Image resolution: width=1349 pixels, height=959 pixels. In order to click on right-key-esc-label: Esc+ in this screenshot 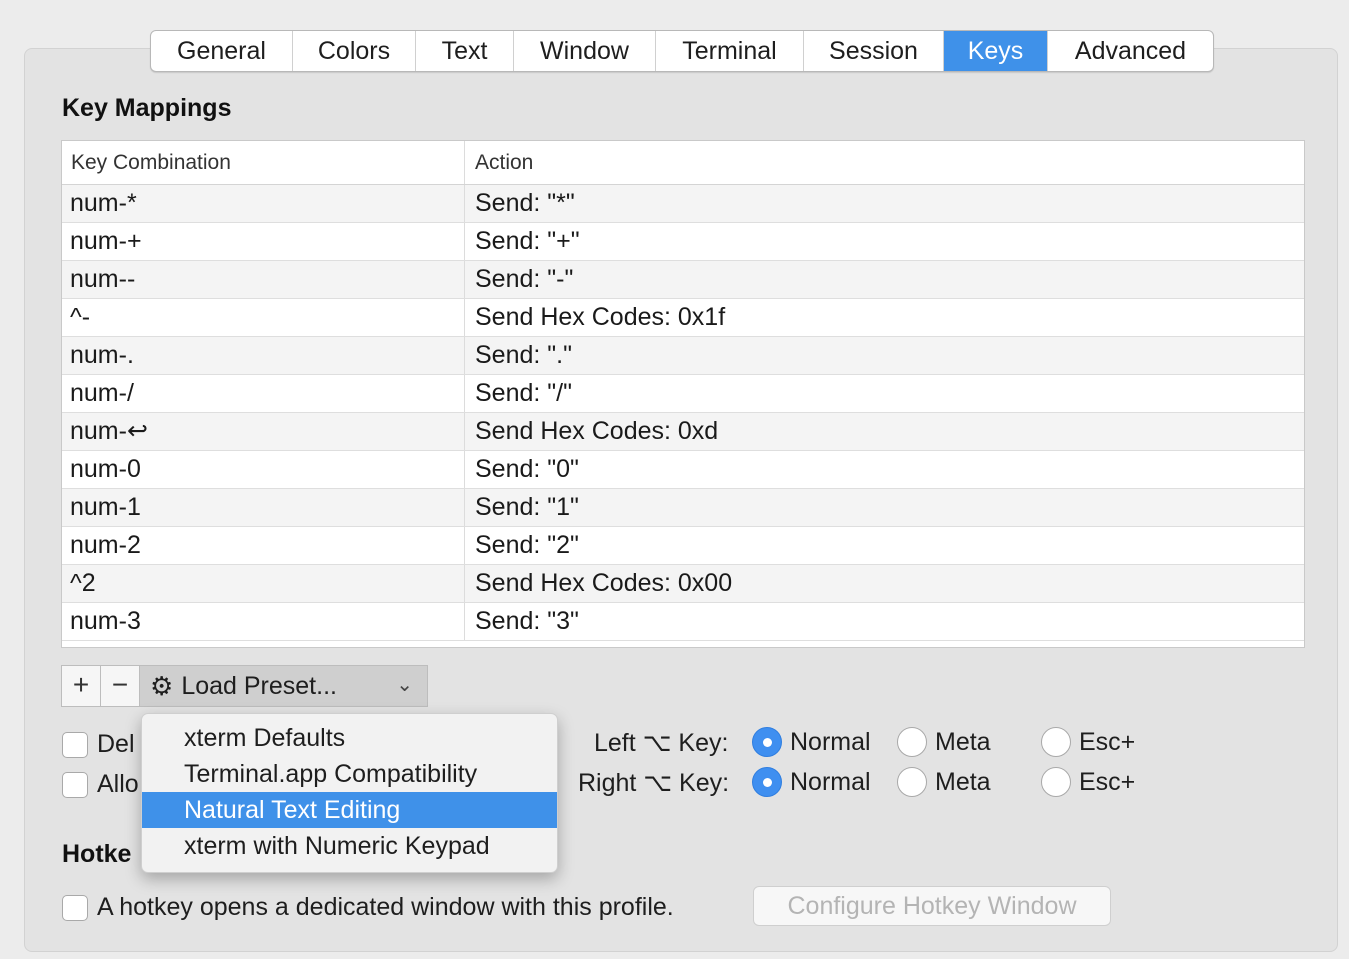, I will do `click(1107, 782)`.